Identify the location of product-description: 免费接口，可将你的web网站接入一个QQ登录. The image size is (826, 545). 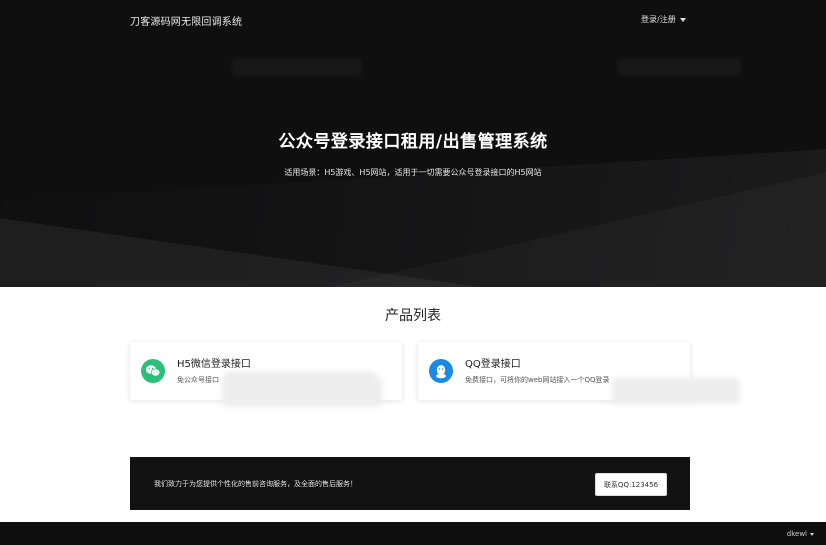
(537, 380).